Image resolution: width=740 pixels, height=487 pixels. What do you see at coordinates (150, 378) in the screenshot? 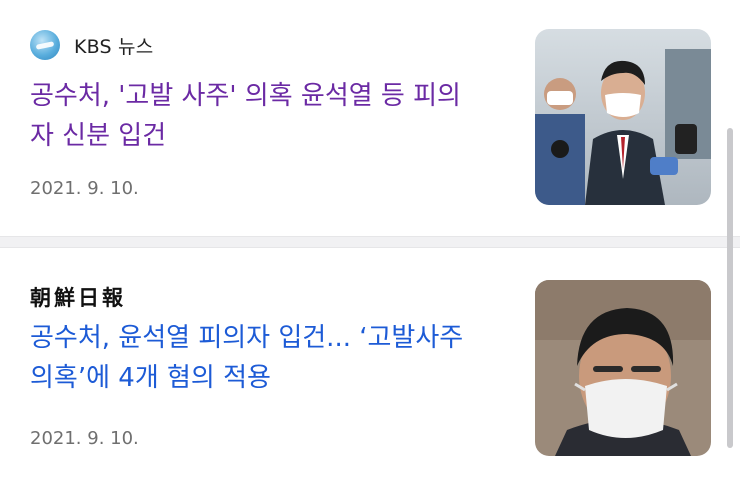
I see `headline-line: 의혹’에 4개 혐의 적용` at bounding box center [150, 378].